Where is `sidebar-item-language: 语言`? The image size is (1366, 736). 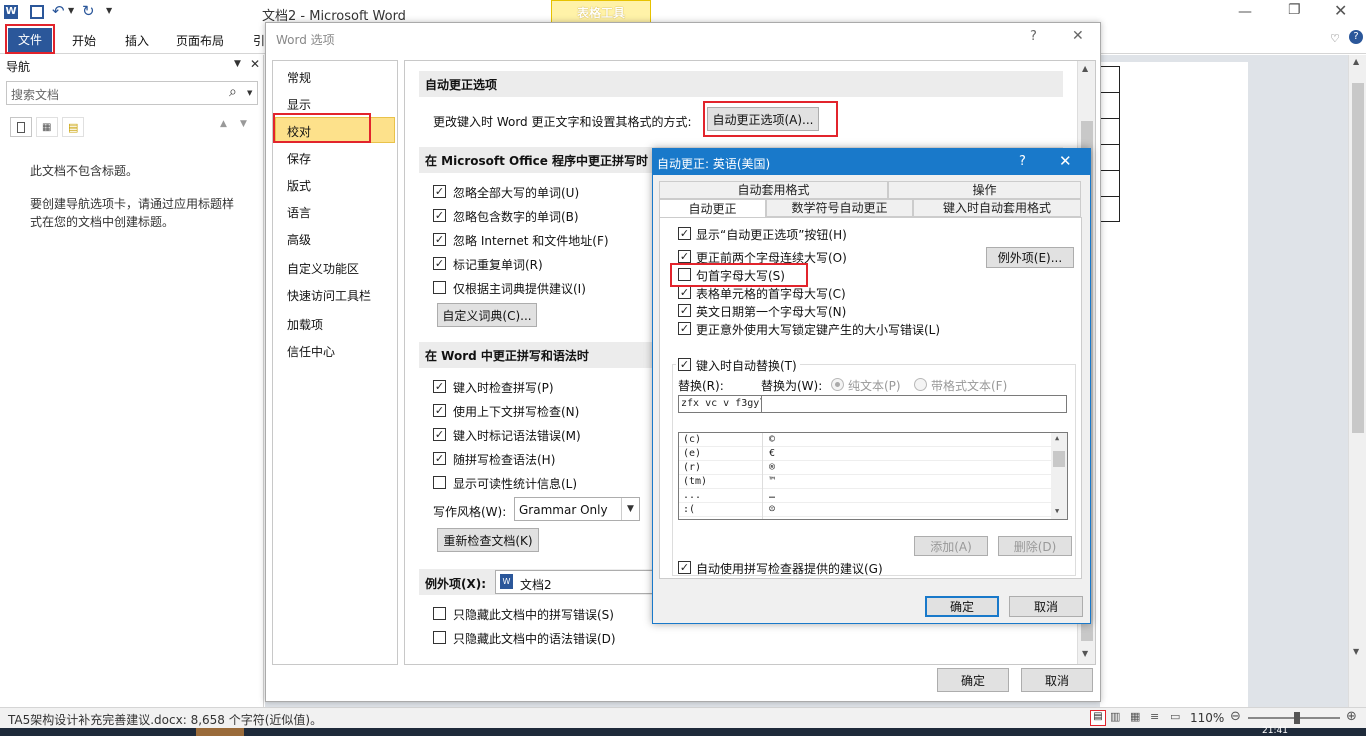
sidebar-item-language: 语言 is located at coordinates (299, 212).